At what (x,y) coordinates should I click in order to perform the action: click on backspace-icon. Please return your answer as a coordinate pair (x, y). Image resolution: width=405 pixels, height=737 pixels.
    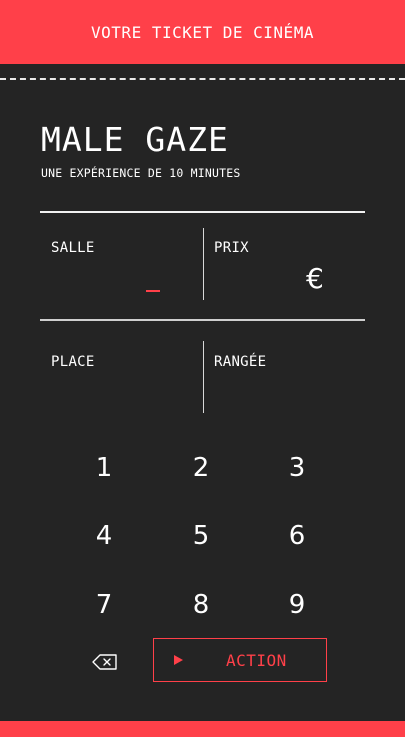
    Looking at the image, I should click on (104, 662).